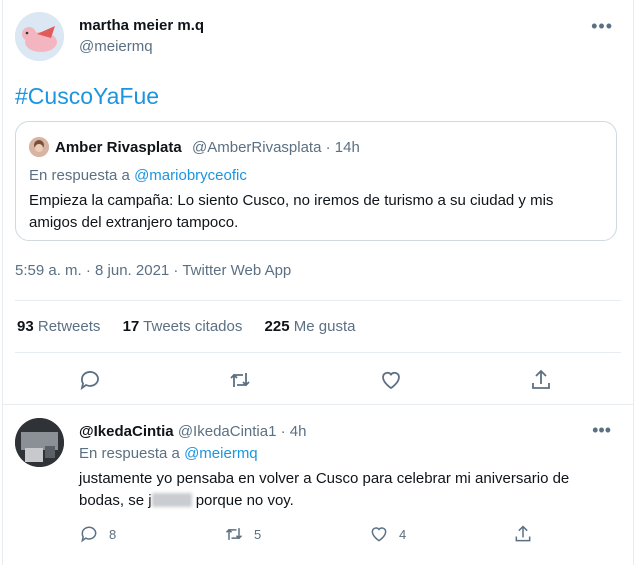 This screenshot has width=640, height=565. Describe the element at coordinates (79, 175) in the screenshot. I see `quoted-reply-prefix: En respuesta a` at that location.